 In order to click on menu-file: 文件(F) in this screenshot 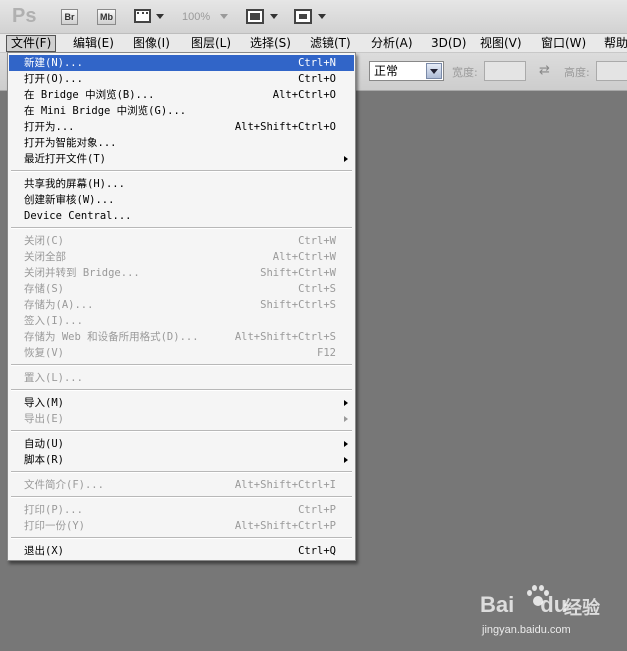, I will do `click(31, 43)`.